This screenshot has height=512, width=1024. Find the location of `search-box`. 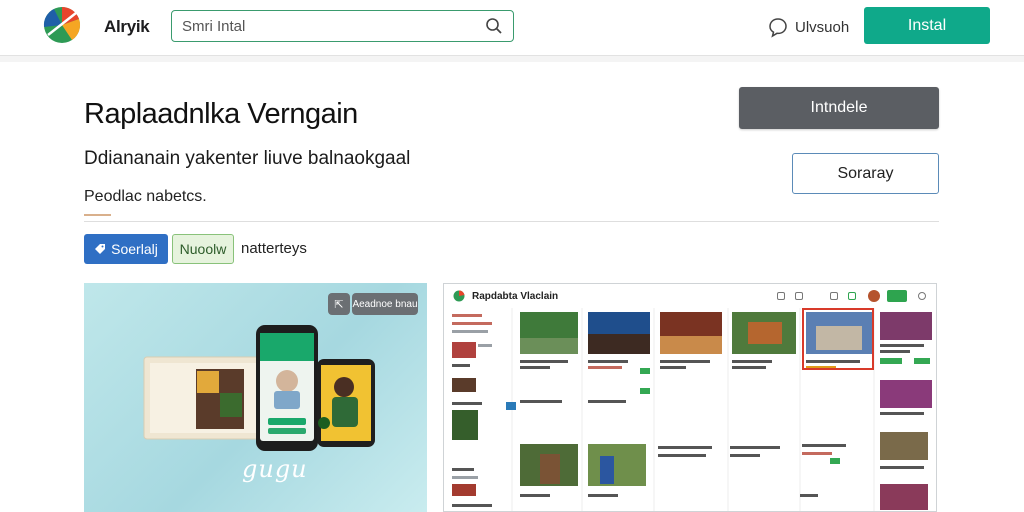

search-box is located at coordinates (342, 26).